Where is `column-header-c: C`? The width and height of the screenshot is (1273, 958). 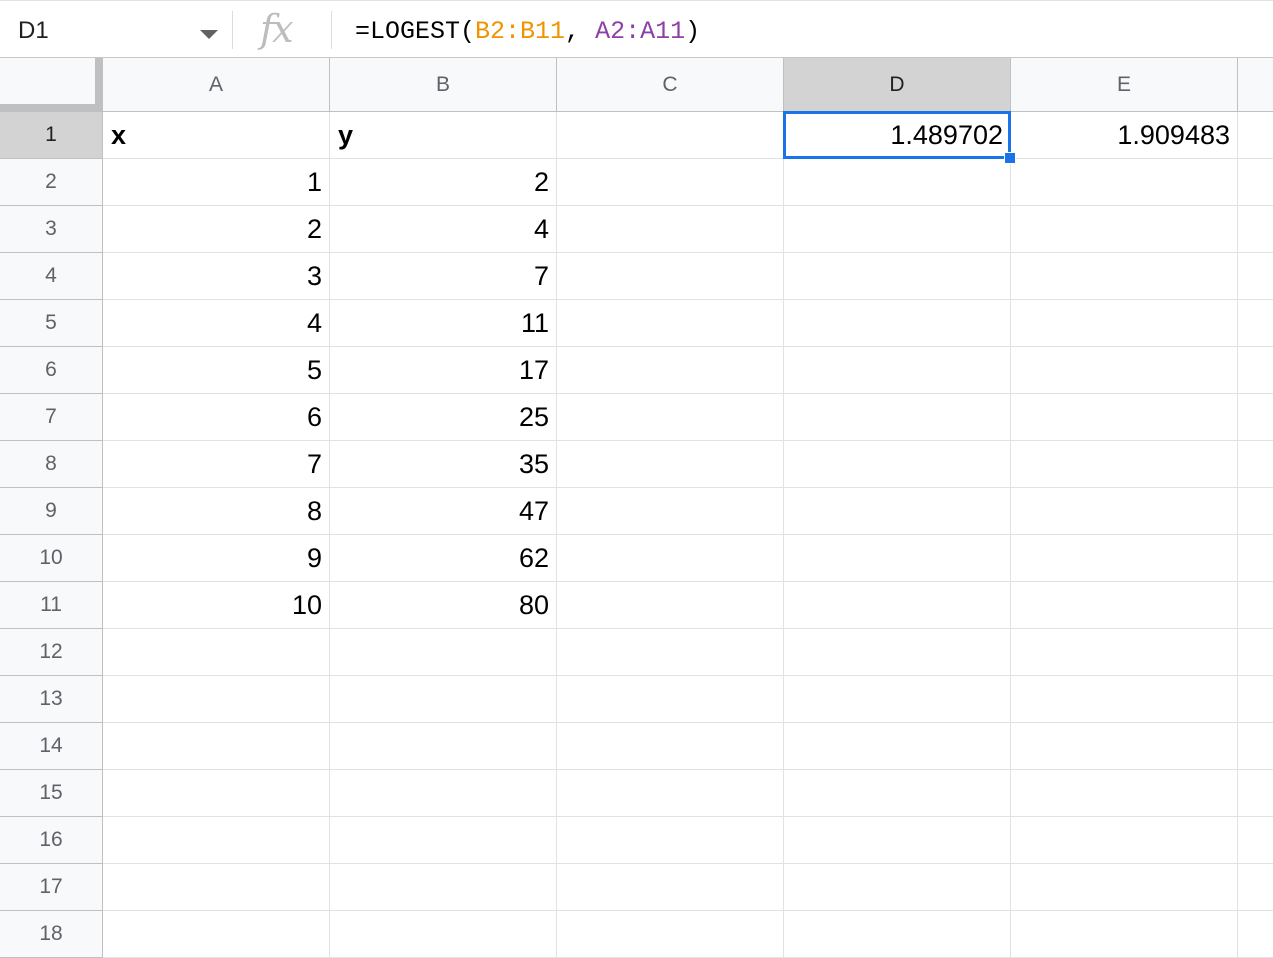 column-header-c: C is located at coordinates (670, 85).